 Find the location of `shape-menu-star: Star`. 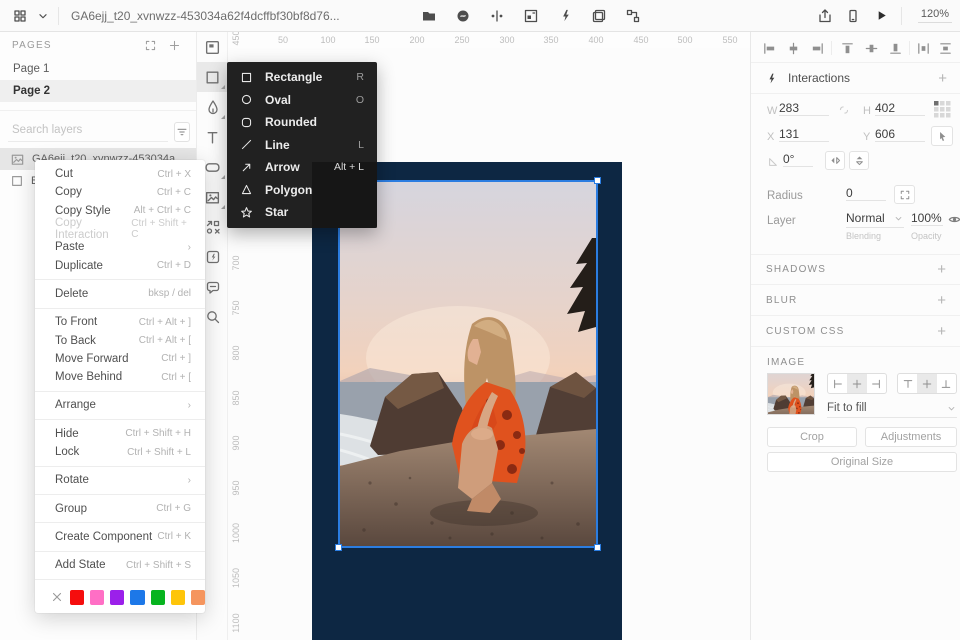

shape-menu-star: Star is located at coordinates (302, 212).